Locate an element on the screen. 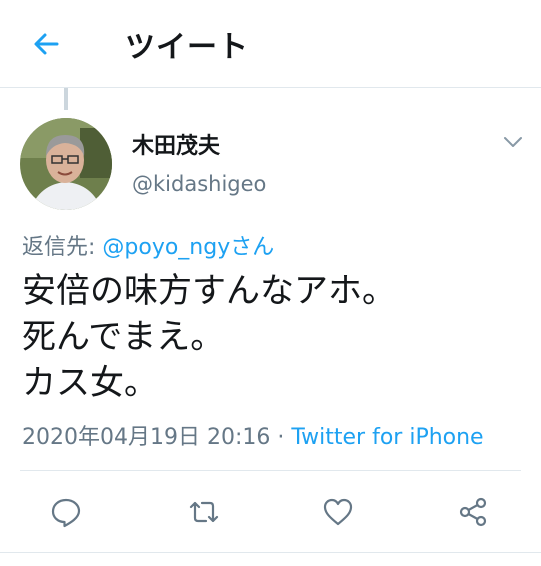  tweet-source-link: Twitter for iPhone is located at coordinates (387, 437).